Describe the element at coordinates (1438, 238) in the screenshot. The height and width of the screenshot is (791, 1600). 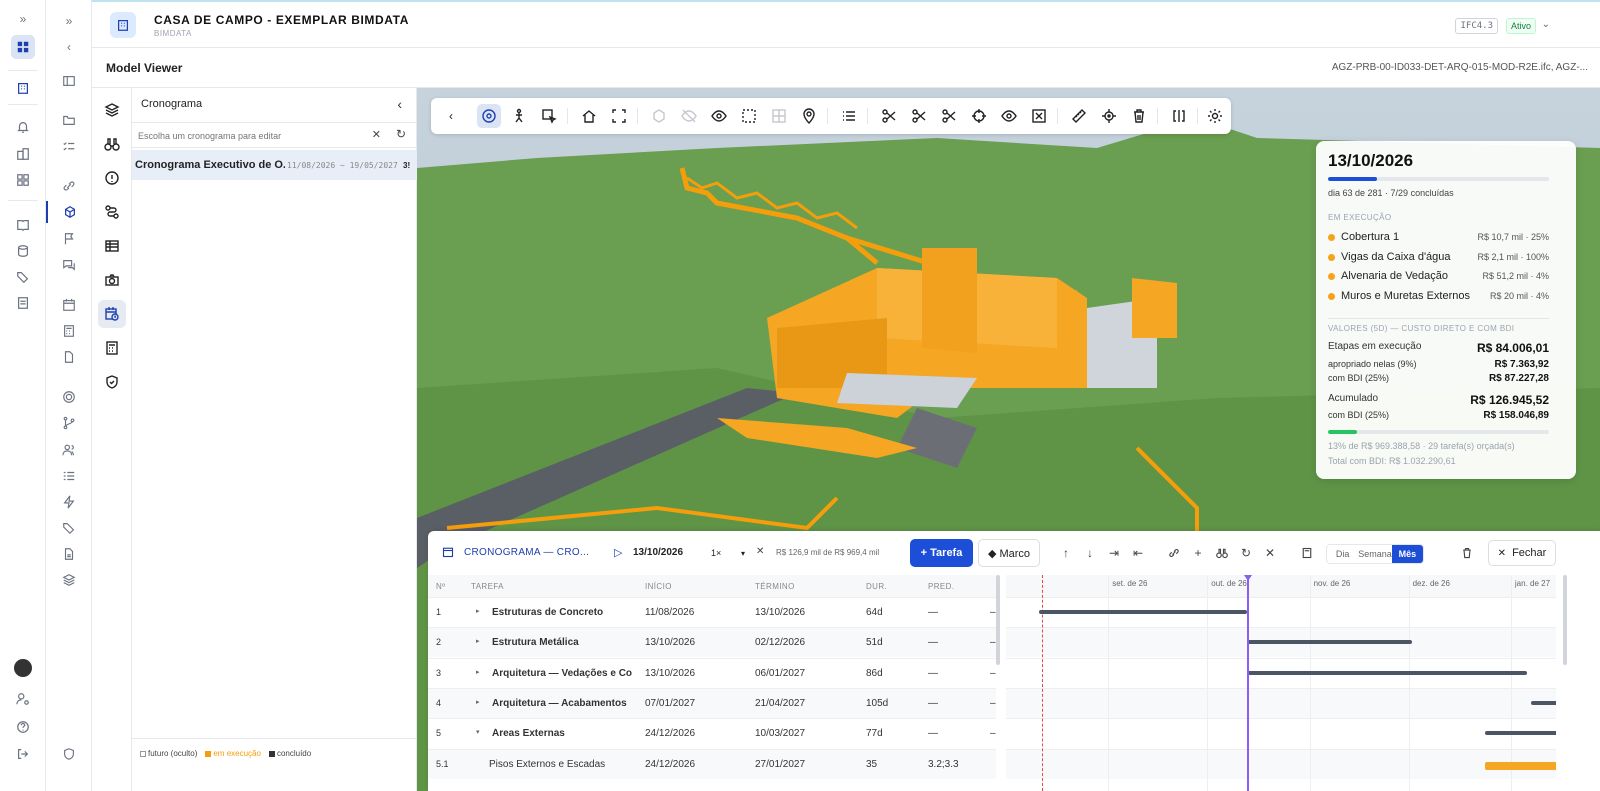
I see `running-task-row: Cobertura 1 R$ 10,7 mil · 25%` at that location.